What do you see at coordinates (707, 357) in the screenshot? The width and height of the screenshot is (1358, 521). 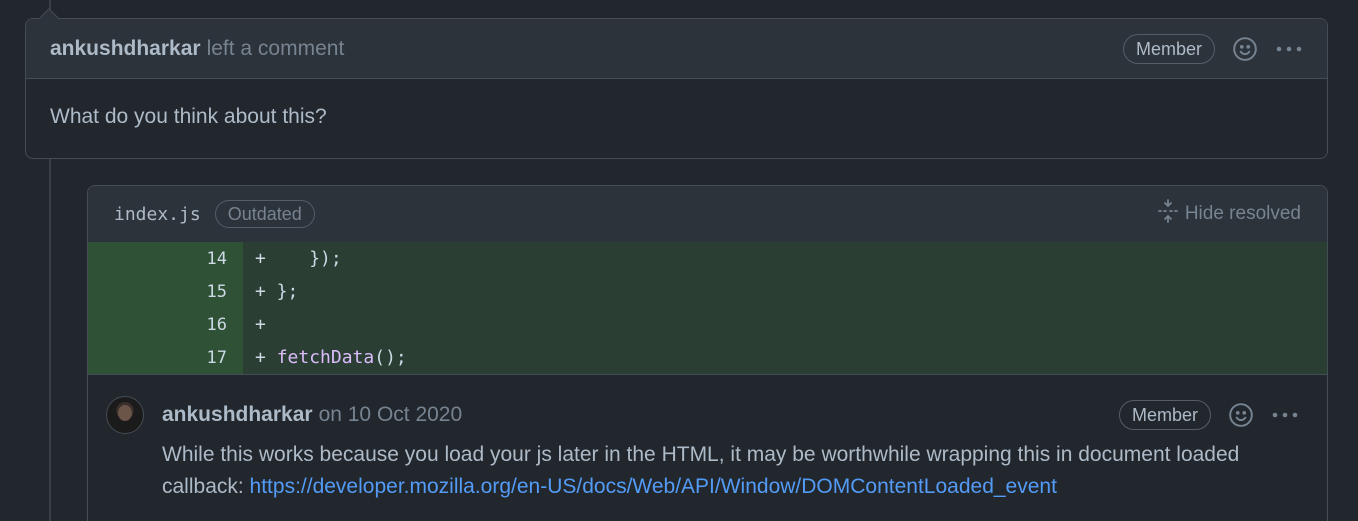 I see `diff-row: 17 + fetchData();` at bounding box center [707, 357].